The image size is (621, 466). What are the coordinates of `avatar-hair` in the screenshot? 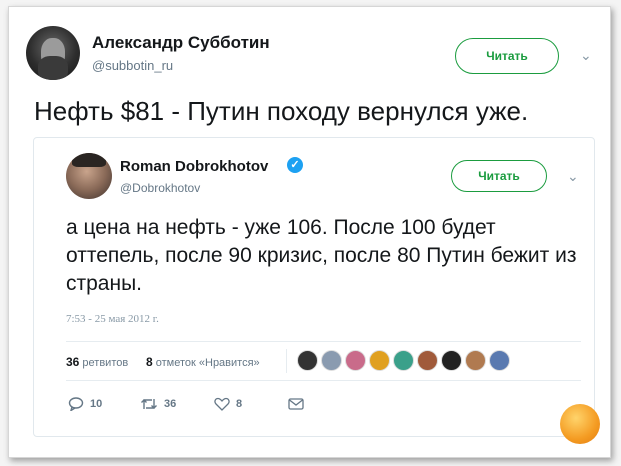 It's located at (89, 160).